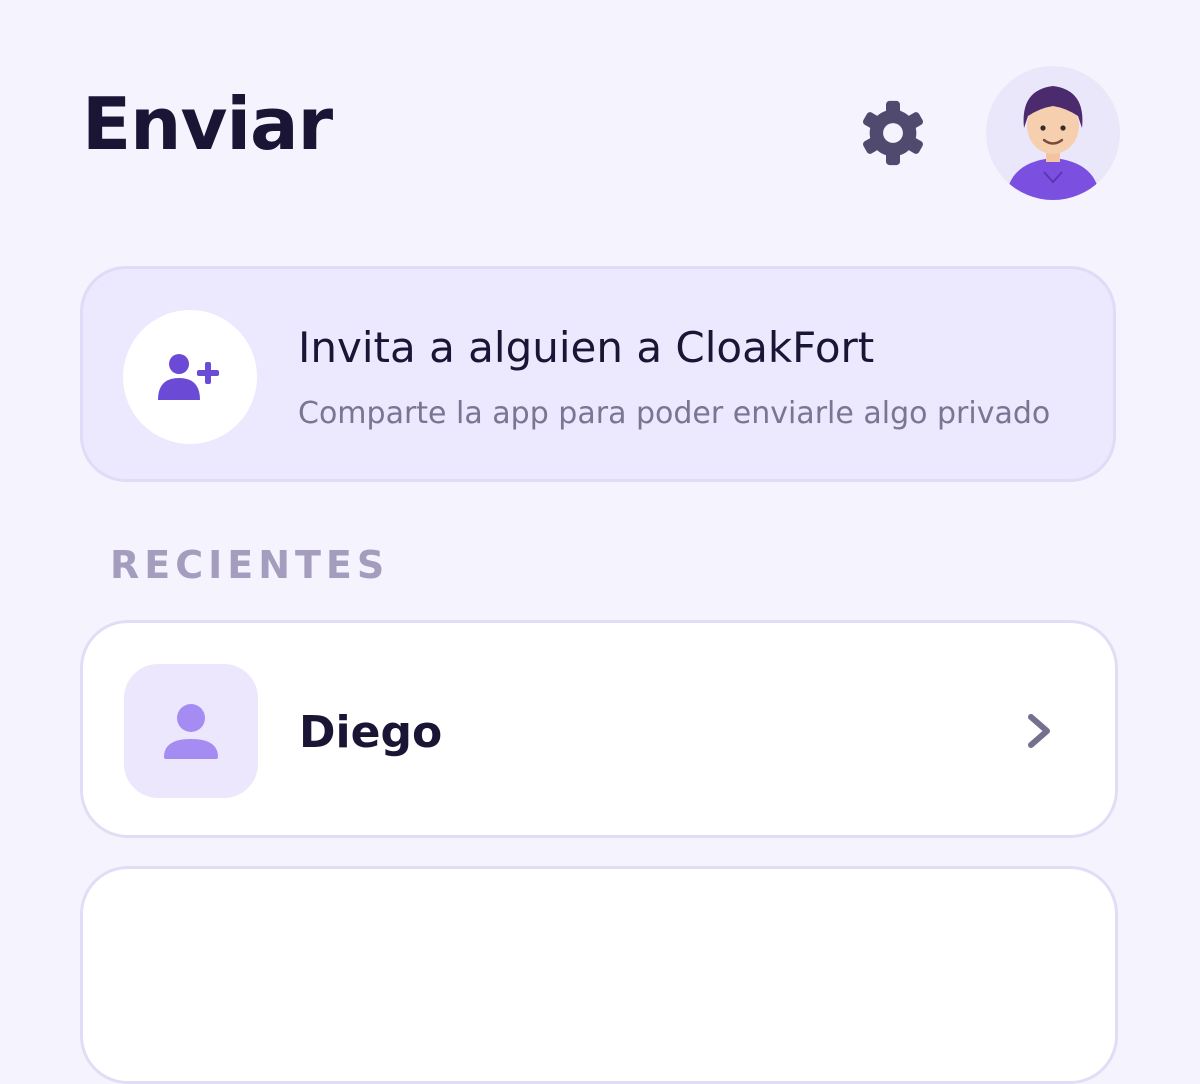 Image resolution: width=1200 pixels, height=1084 pixels. Describe the element at coordinates (1039, 731) in the screenshot. I see `chevron-right-icon` at that location.